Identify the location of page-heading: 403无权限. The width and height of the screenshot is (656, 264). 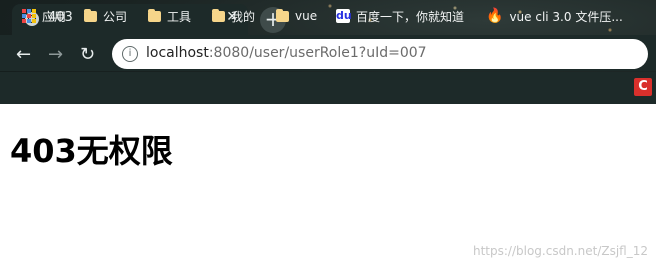
(91, 151).